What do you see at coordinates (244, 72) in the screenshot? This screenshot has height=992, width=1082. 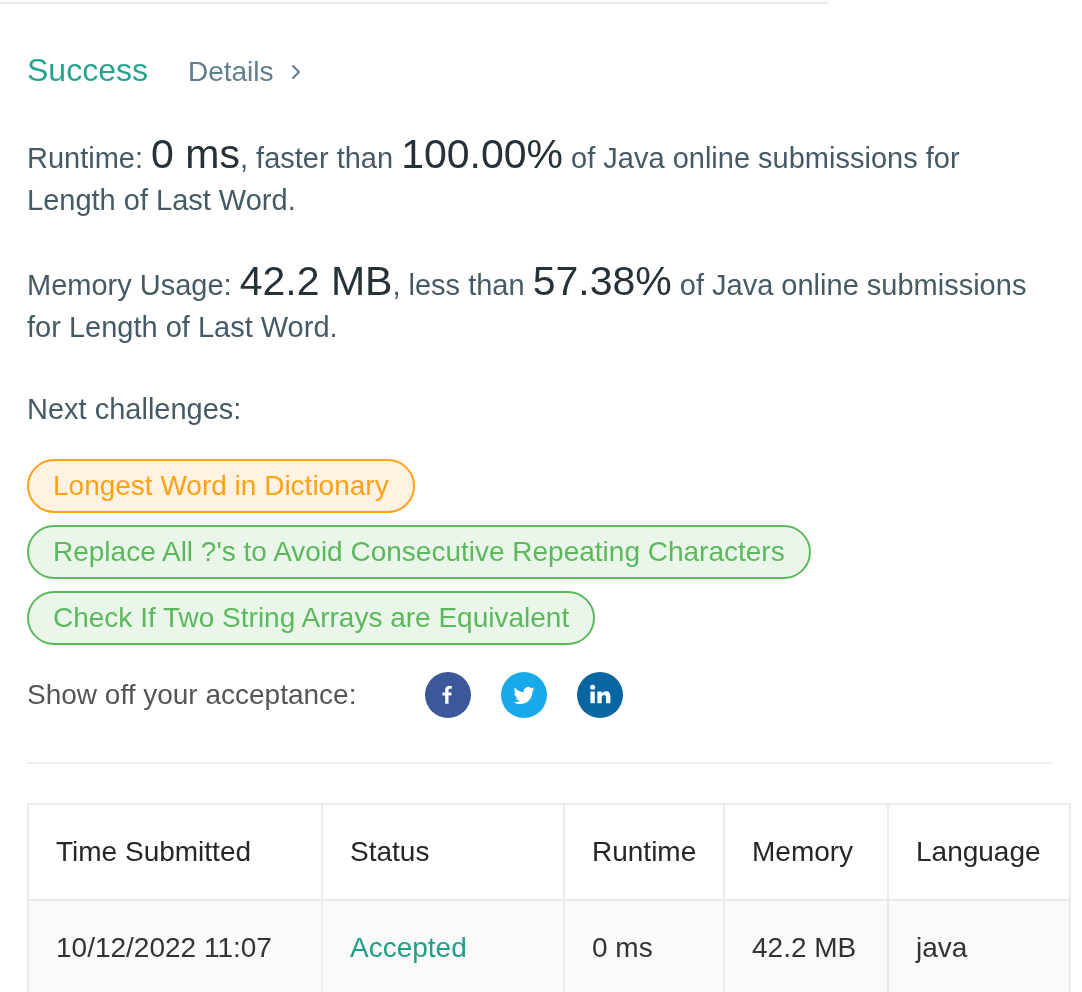 I see `details-link: Details` at bounding box center [244, 72].